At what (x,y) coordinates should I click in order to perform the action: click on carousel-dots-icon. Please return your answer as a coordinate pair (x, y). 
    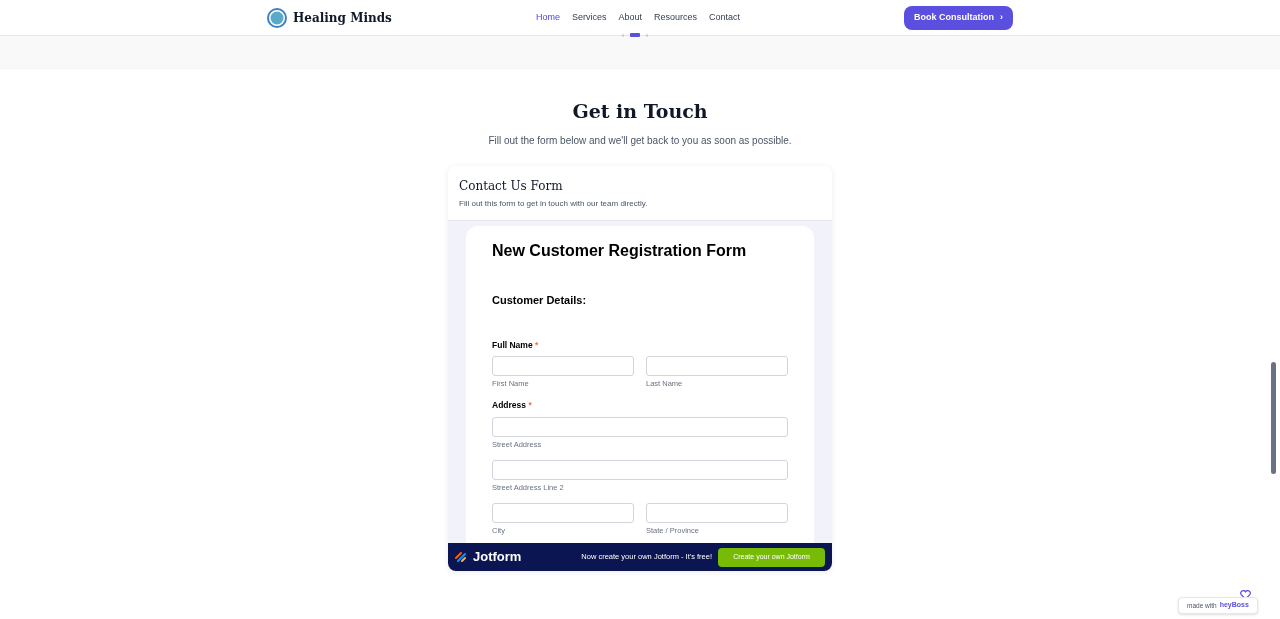
    Looking at the image, I should click on (635, 35).